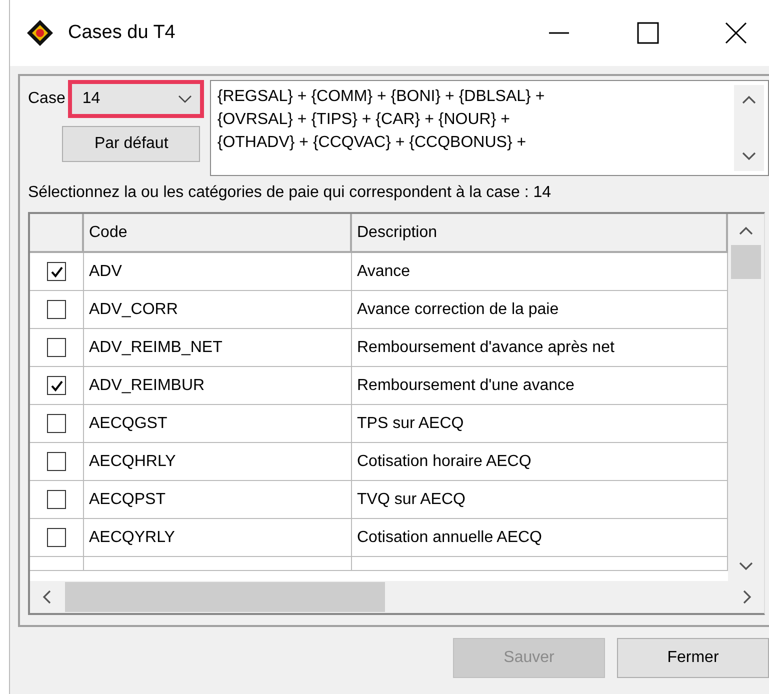 This screenshot has height=694, width=769. Describe the element at coordinates (218, 462) in the screenshot. I see `table-cell: AECQHRLY` at that location.